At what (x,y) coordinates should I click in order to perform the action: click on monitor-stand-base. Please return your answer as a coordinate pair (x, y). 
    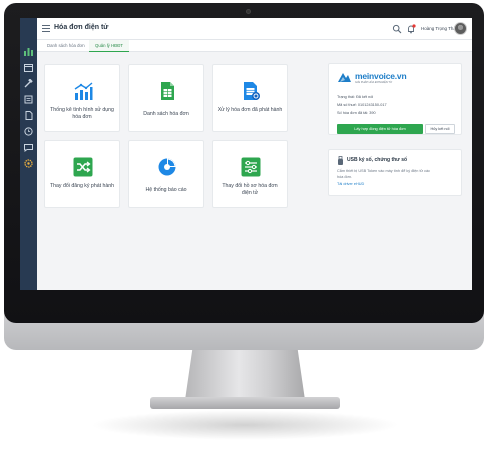
    Looking at the image, I should click on (245, 403).